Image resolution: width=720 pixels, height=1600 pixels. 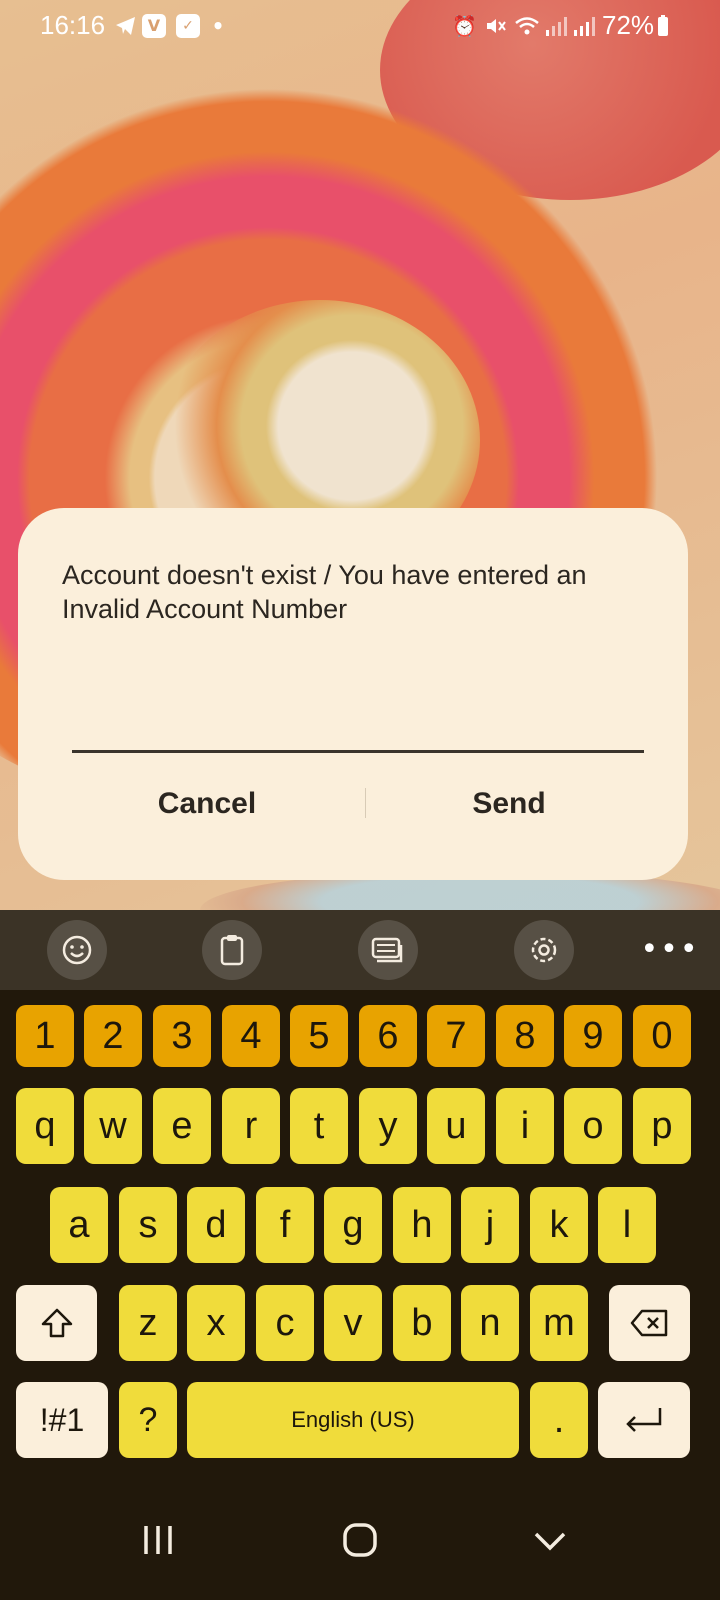 What do you see at coordinates (113, 1126) in the screenshot?
I see `key-w: w` at bounding box center [113, 1126].